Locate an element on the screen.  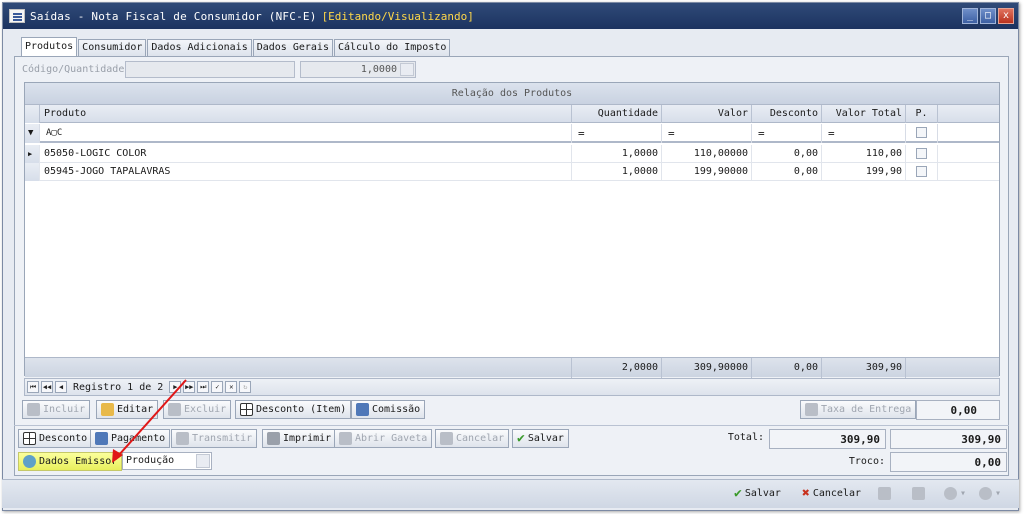
row-indicator-icon: ▶ is located at coordinates (32, 154).